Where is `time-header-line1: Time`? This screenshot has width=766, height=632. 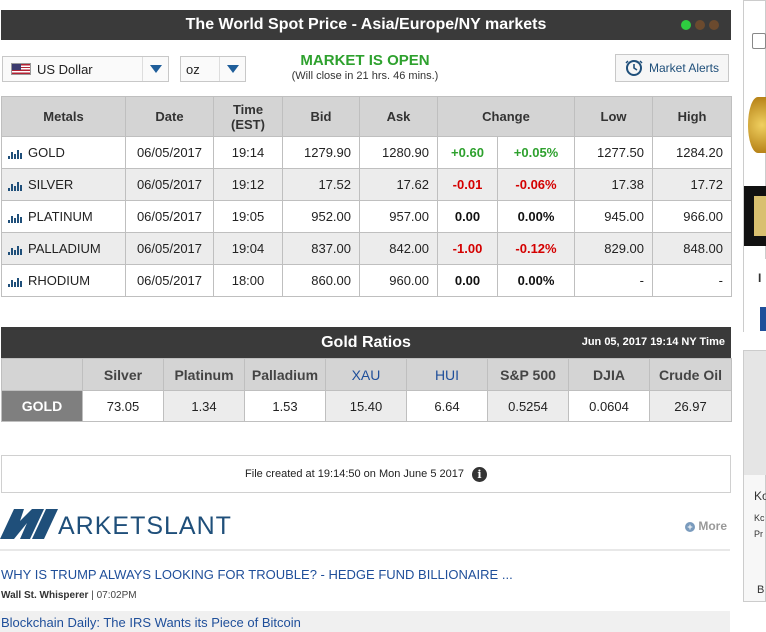
time-header-line1: Time is located at coordinates (248, 109).